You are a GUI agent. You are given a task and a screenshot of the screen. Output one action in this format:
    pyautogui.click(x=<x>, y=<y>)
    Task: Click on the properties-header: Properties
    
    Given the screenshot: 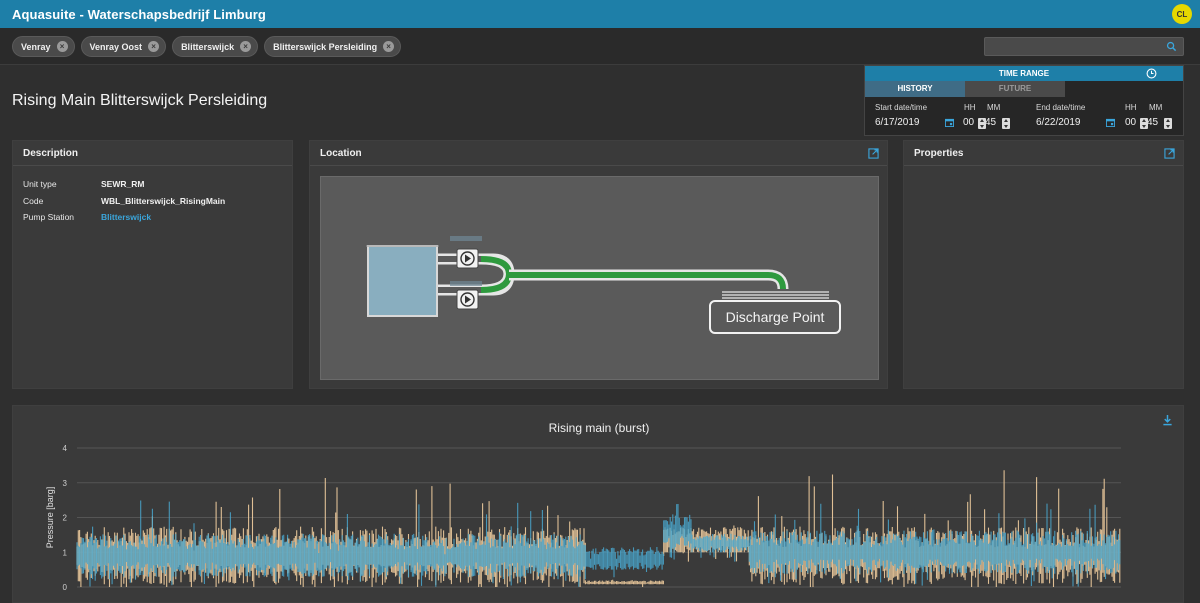 What is the action you would take?
    pyautogui.click(x=1043, y=153)
    